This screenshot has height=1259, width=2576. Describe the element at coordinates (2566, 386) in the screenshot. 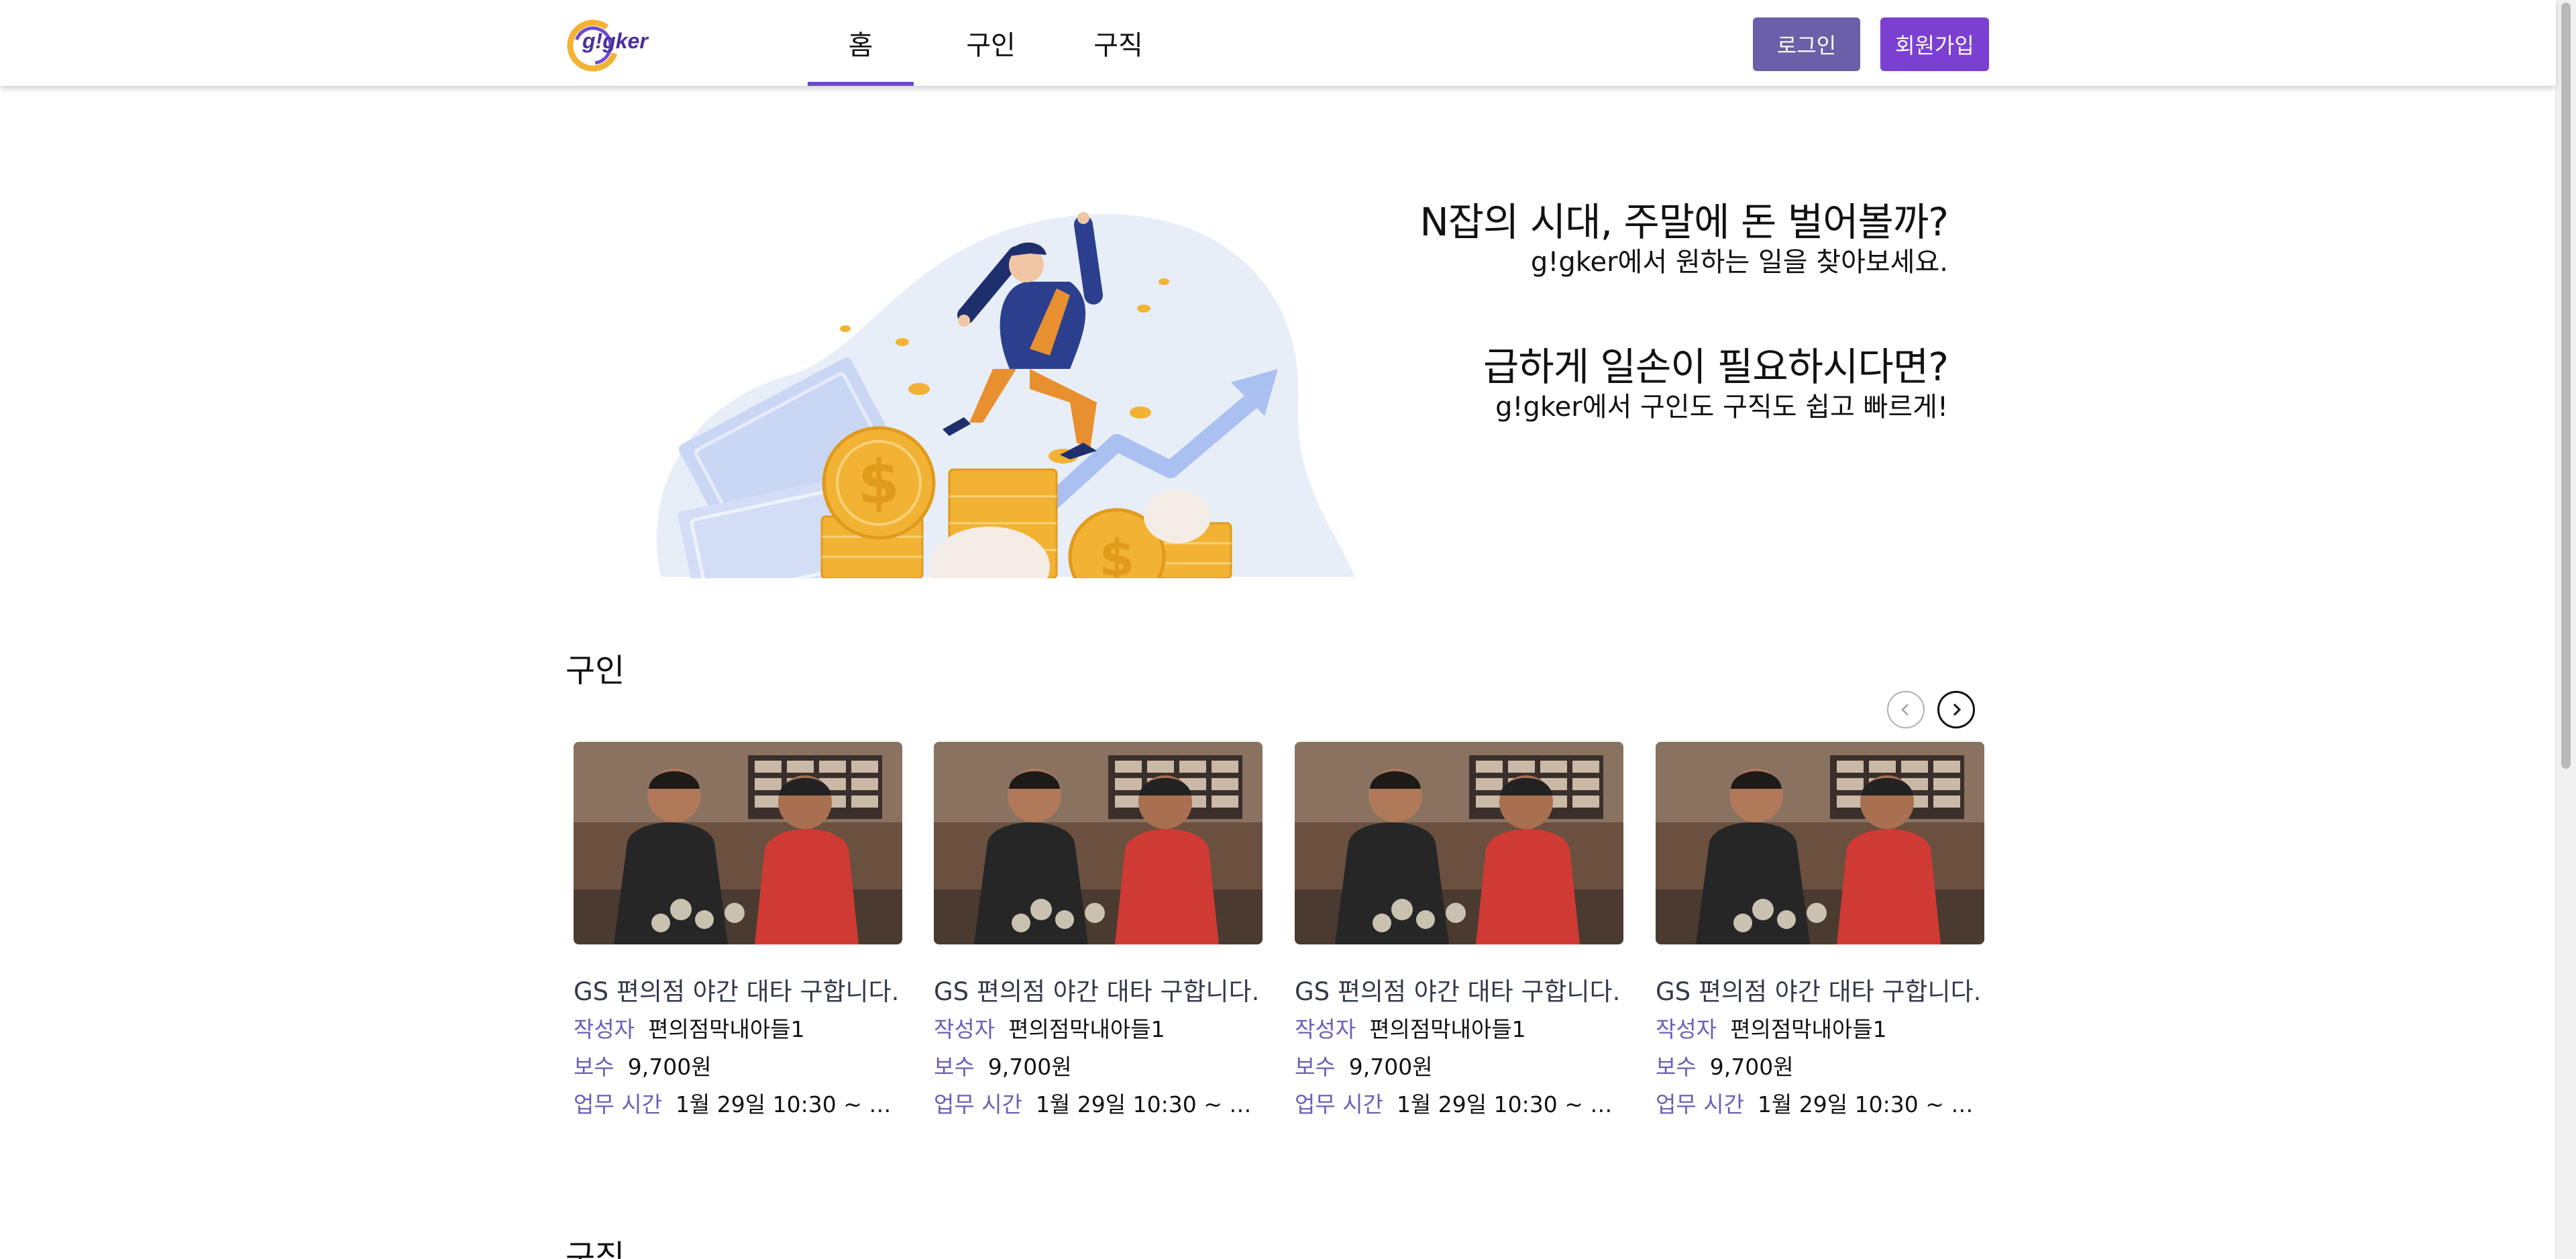

I see `scrollbar-thumb` at that location.